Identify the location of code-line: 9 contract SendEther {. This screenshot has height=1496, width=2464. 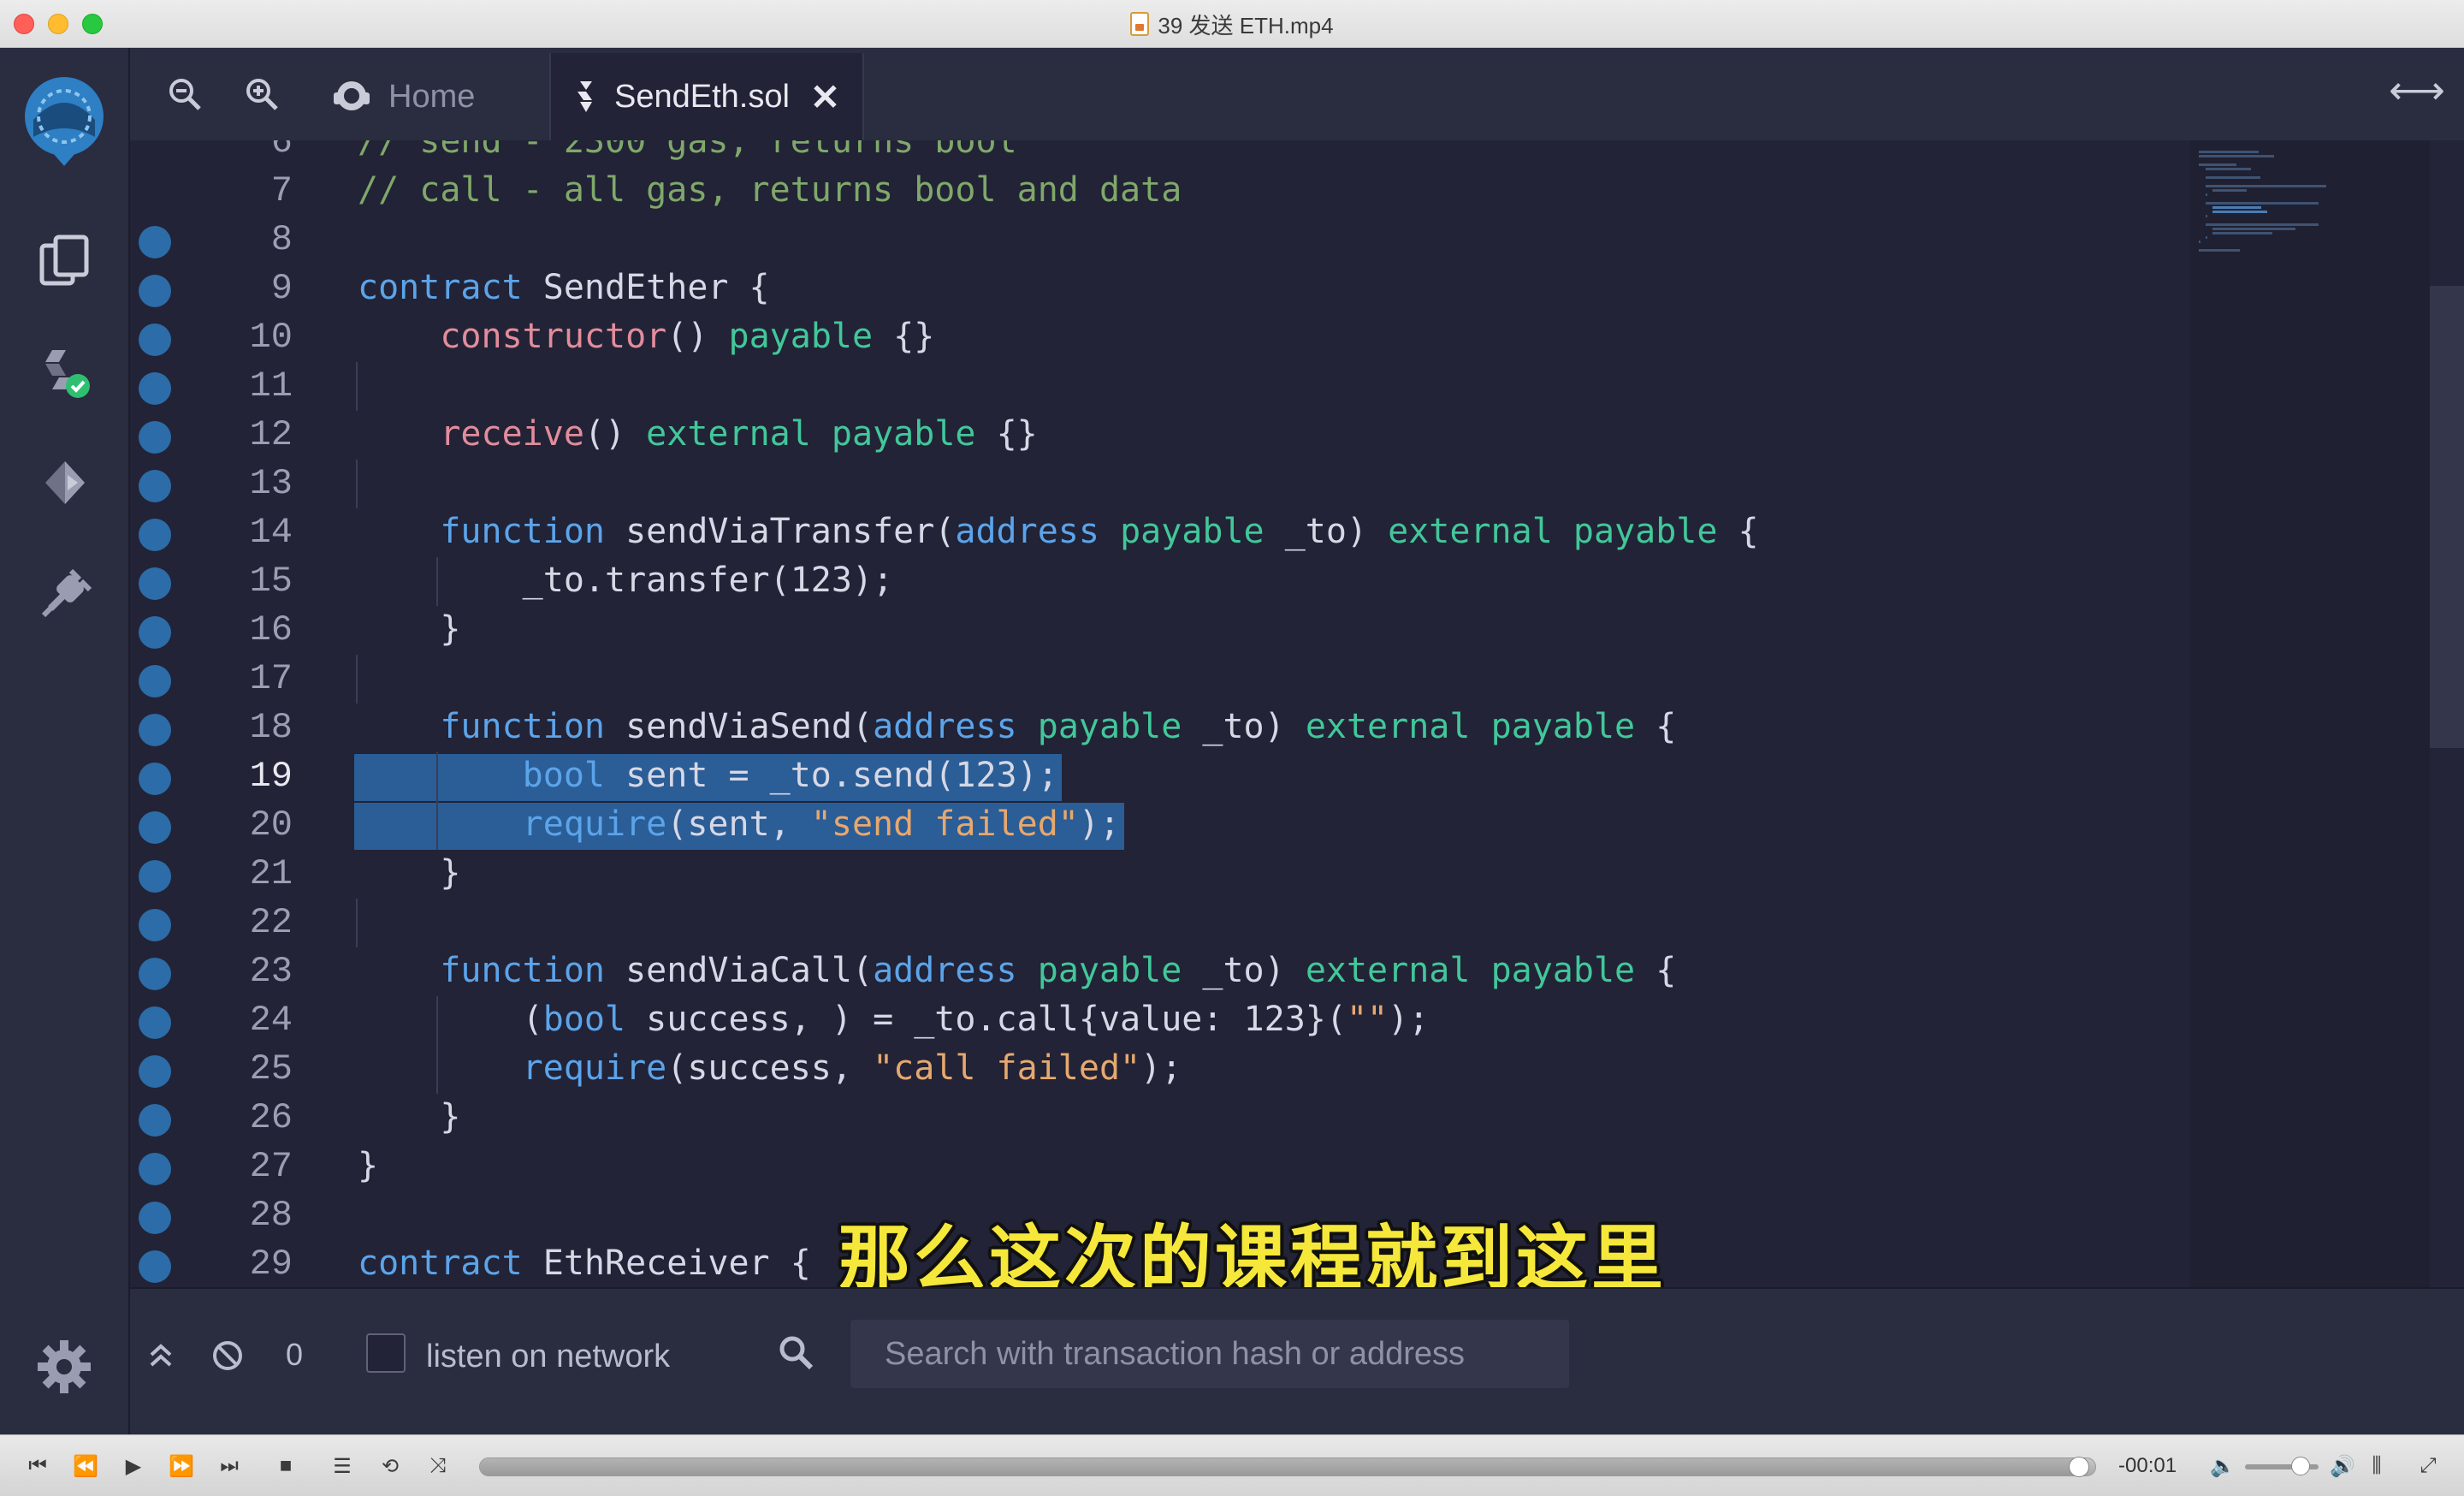
(1160, 288).